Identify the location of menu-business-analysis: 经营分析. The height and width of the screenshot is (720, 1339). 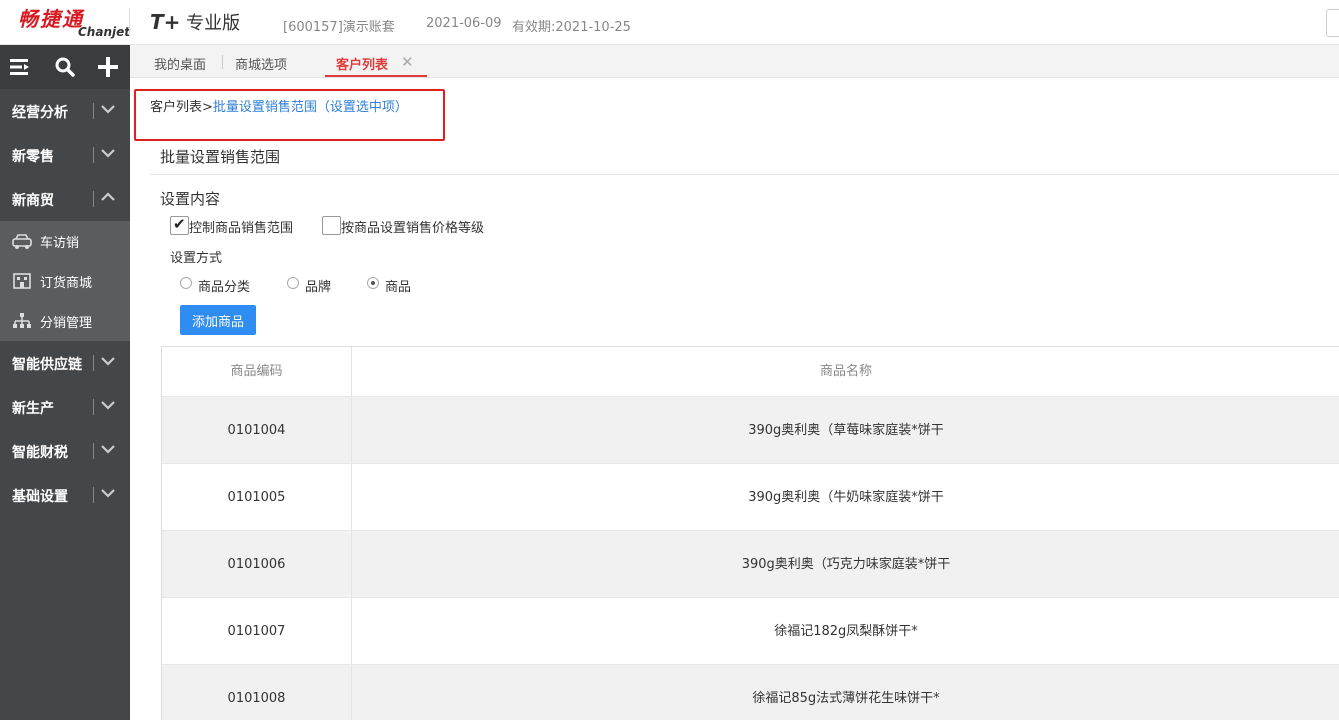
(65, 111).